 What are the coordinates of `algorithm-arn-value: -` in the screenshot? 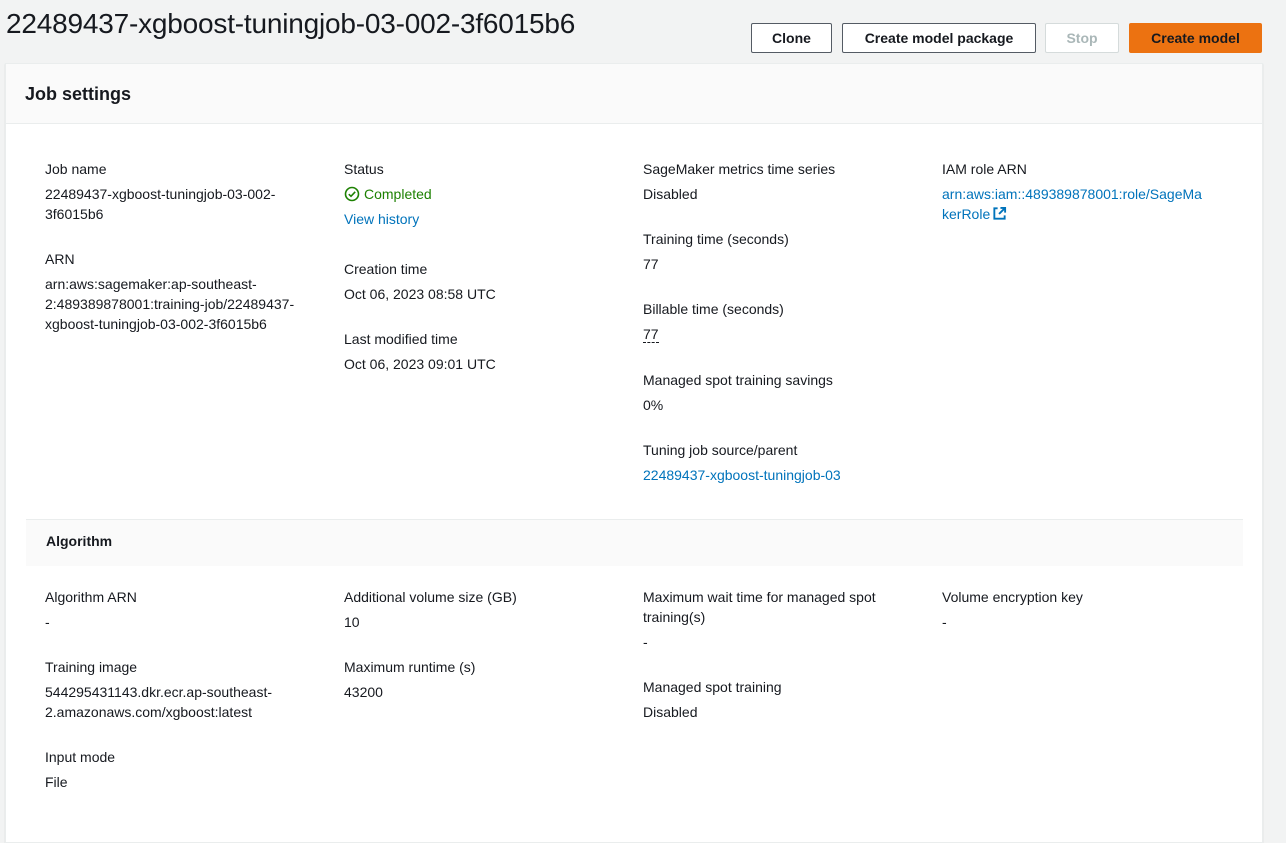 It's located at (47, 622).